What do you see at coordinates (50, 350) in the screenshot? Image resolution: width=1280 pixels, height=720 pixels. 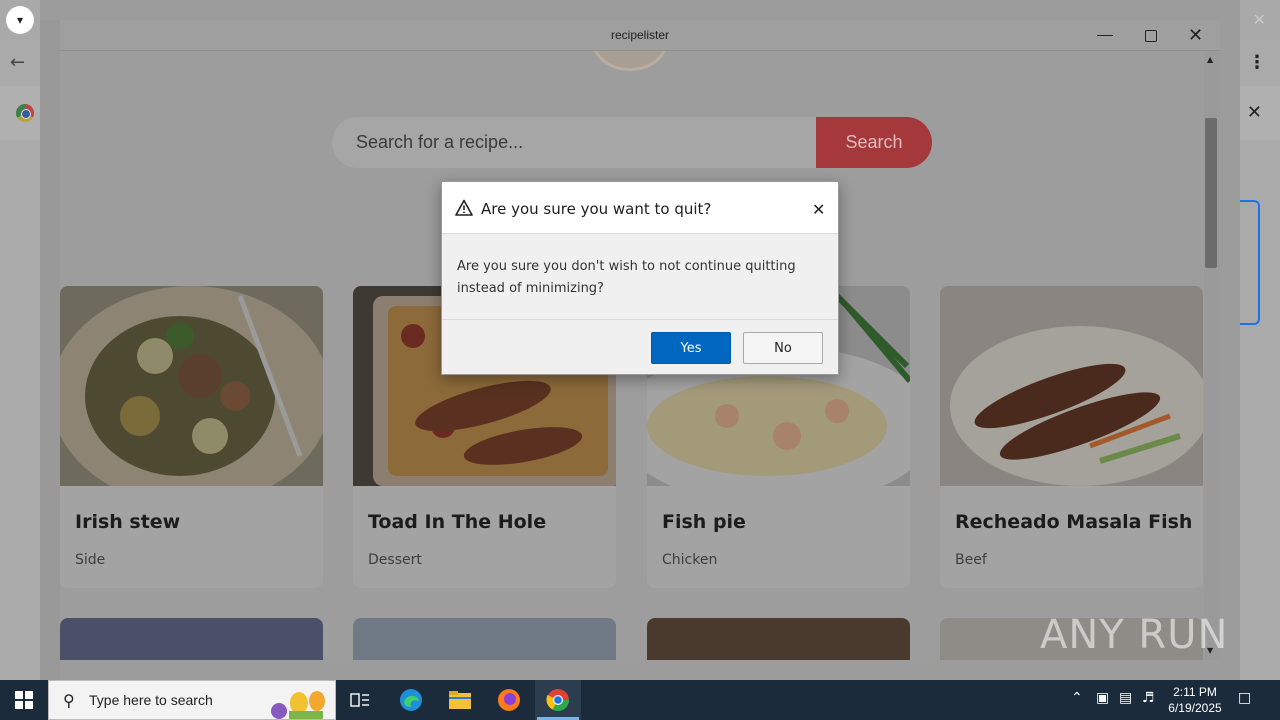 I see `app-window-edge` at bounding box center [50, 350].